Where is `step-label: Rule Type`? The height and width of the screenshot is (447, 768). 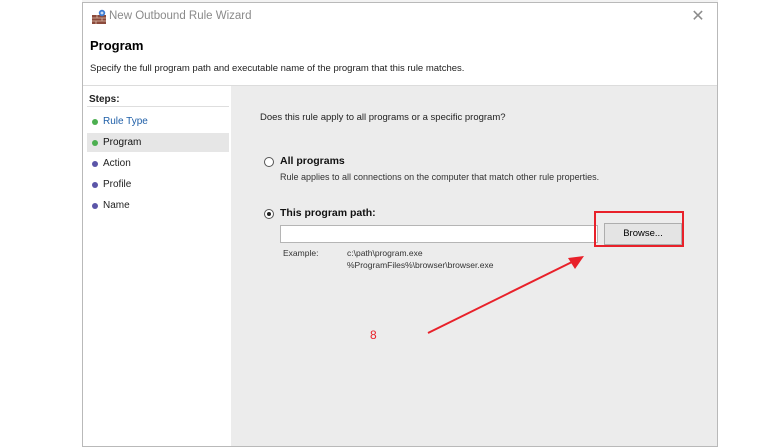
step-label: Rule Type is located at coordinates (125, 121).